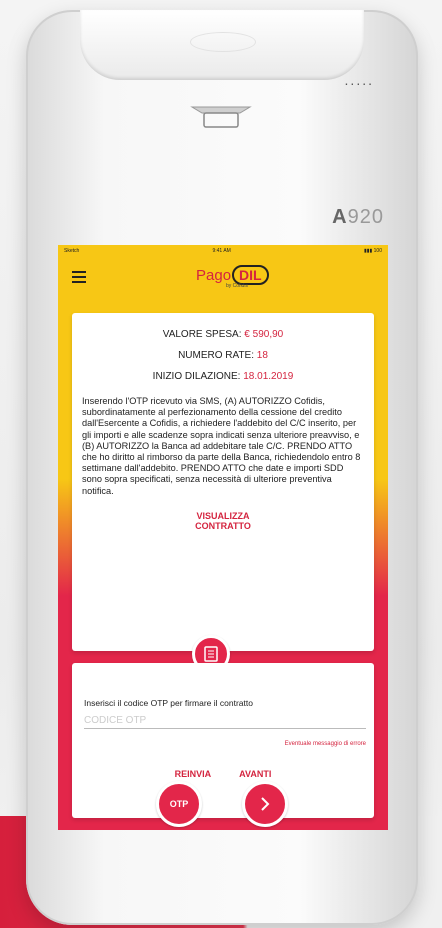 Image resolution: width=442 pixels, height=928 pixels. I want to click on installments-row: NUMERO RATE: 18, so click(223, 355).